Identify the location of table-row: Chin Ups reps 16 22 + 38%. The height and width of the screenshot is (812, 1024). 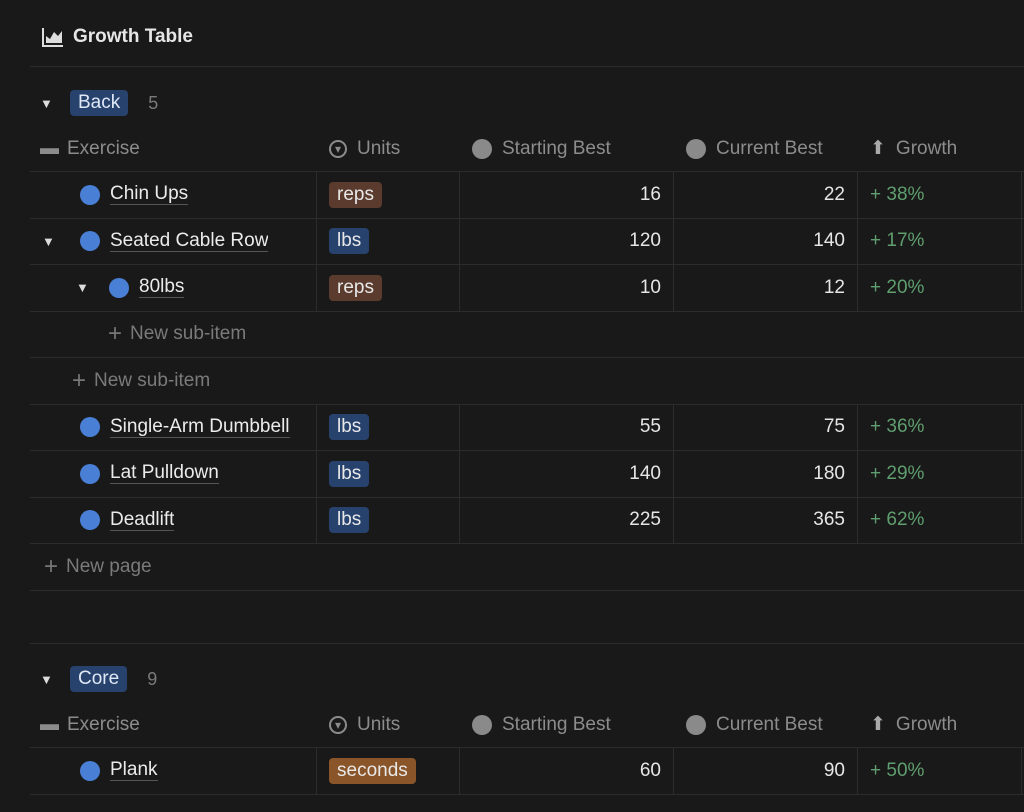
(527, 195).